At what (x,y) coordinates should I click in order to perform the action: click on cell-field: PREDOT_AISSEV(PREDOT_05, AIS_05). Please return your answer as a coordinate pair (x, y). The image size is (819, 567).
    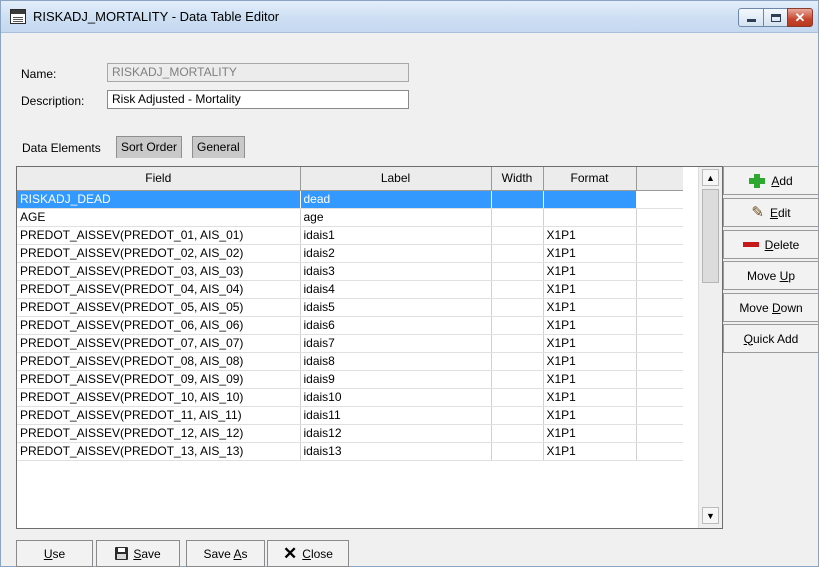
    Looking at the image, I should click on (159, 307).